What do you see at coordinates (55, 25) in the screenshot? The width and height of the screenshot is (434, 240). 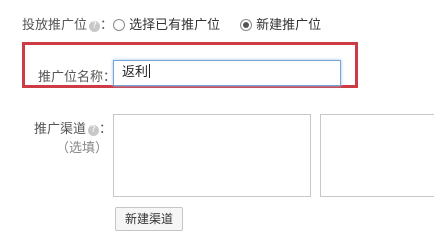 I see `placement-label: 投放推广位` at bounding box center [55, 25].